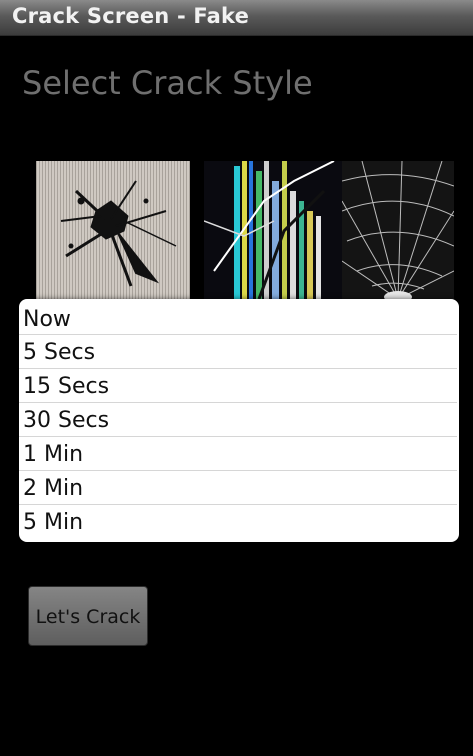 The image size is (473, 756). I want to click on page-heading: Select Crack Style, so click(167, 83).